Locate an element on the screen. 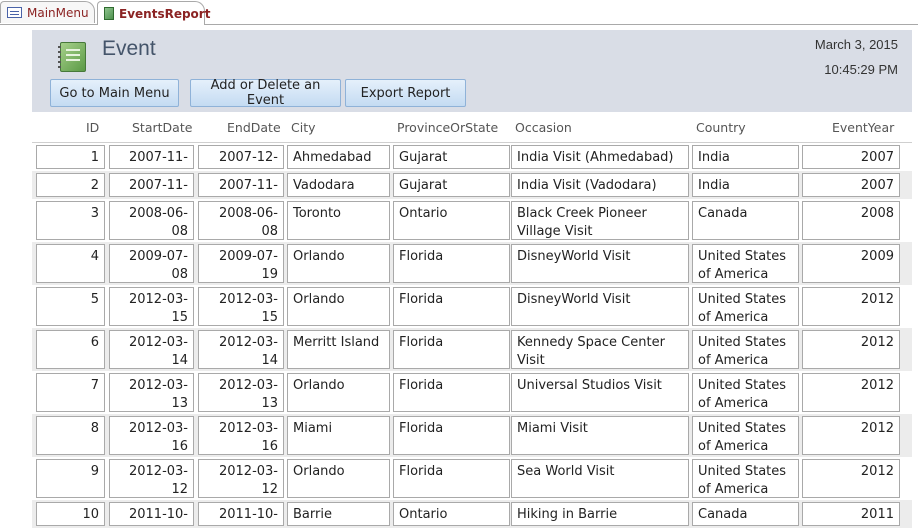 The height and width of the screenshot is (529, 918). start-date-cell: 2007-11-09 is located at coordinates (151, 157).